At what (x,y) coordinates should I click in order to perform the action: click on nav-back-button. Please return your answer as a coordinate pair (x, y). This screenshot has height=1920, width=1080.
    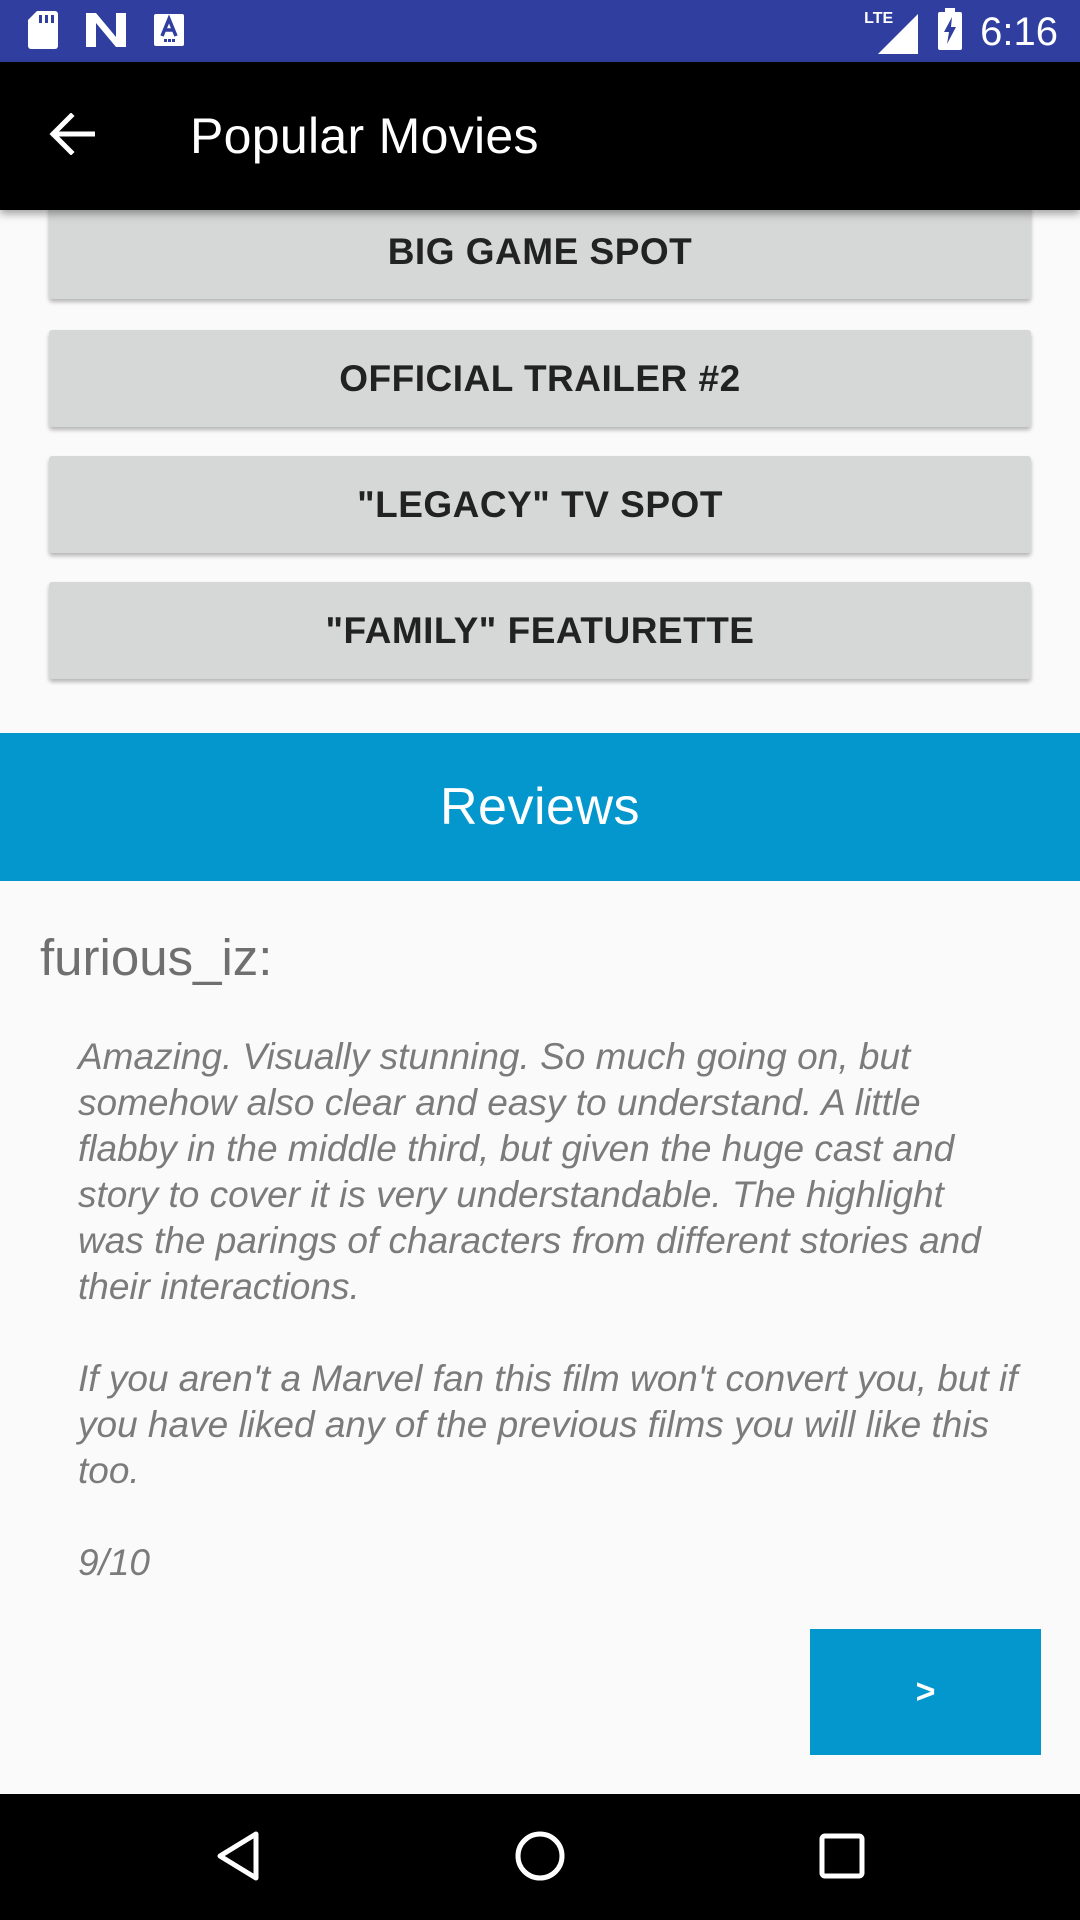
    Looking at the image, I should click on (238, 1858).